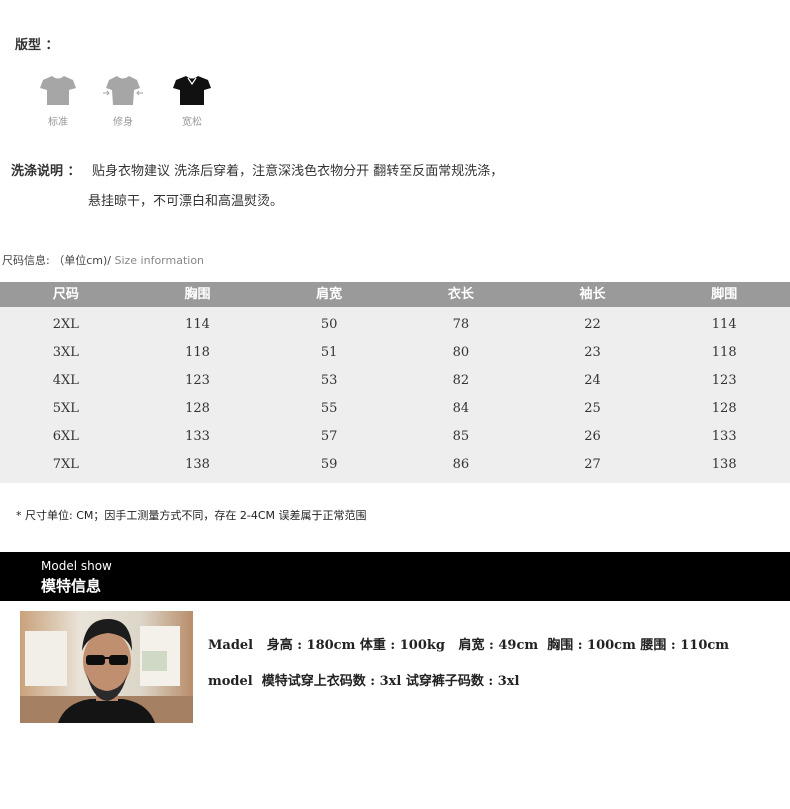 This screenshot has height=809, width=790. I want to click on fit-option-slim: 修身, so click(123, 101).